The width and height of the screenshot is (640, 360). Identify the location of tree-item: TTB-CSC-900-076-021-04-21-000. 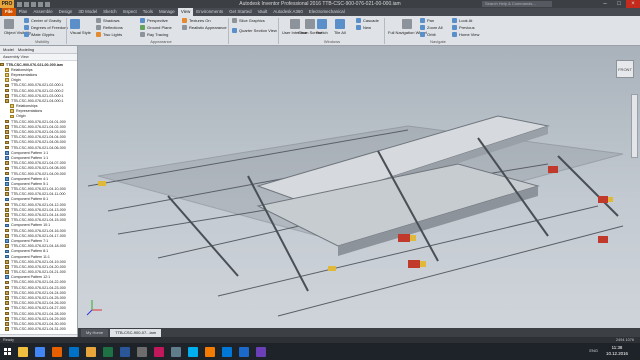
(38, 272).